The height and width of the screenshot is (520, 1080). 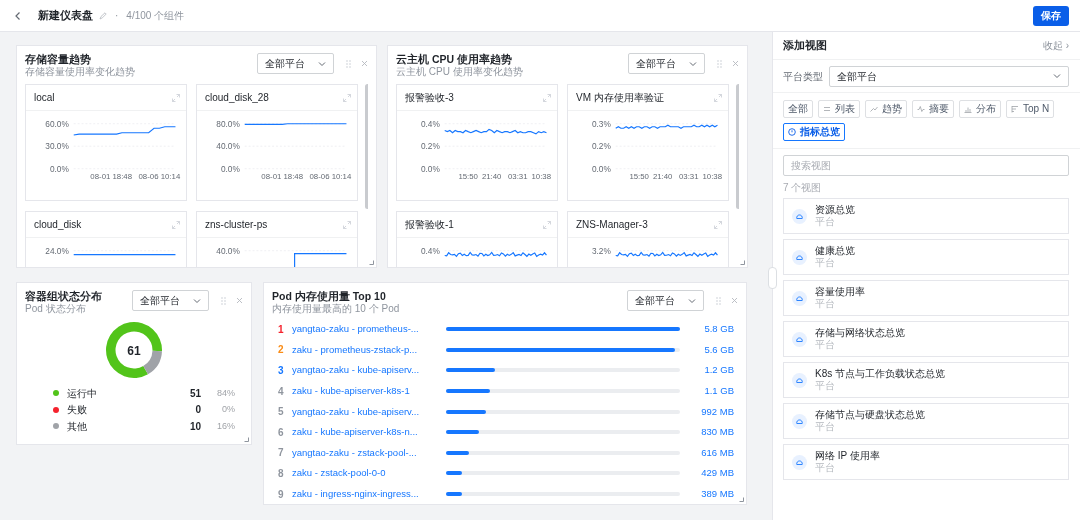 What do you see at coordinates (874, 109) in the screenshot?
I see `trend-icon` at bounding box center [874, 109].